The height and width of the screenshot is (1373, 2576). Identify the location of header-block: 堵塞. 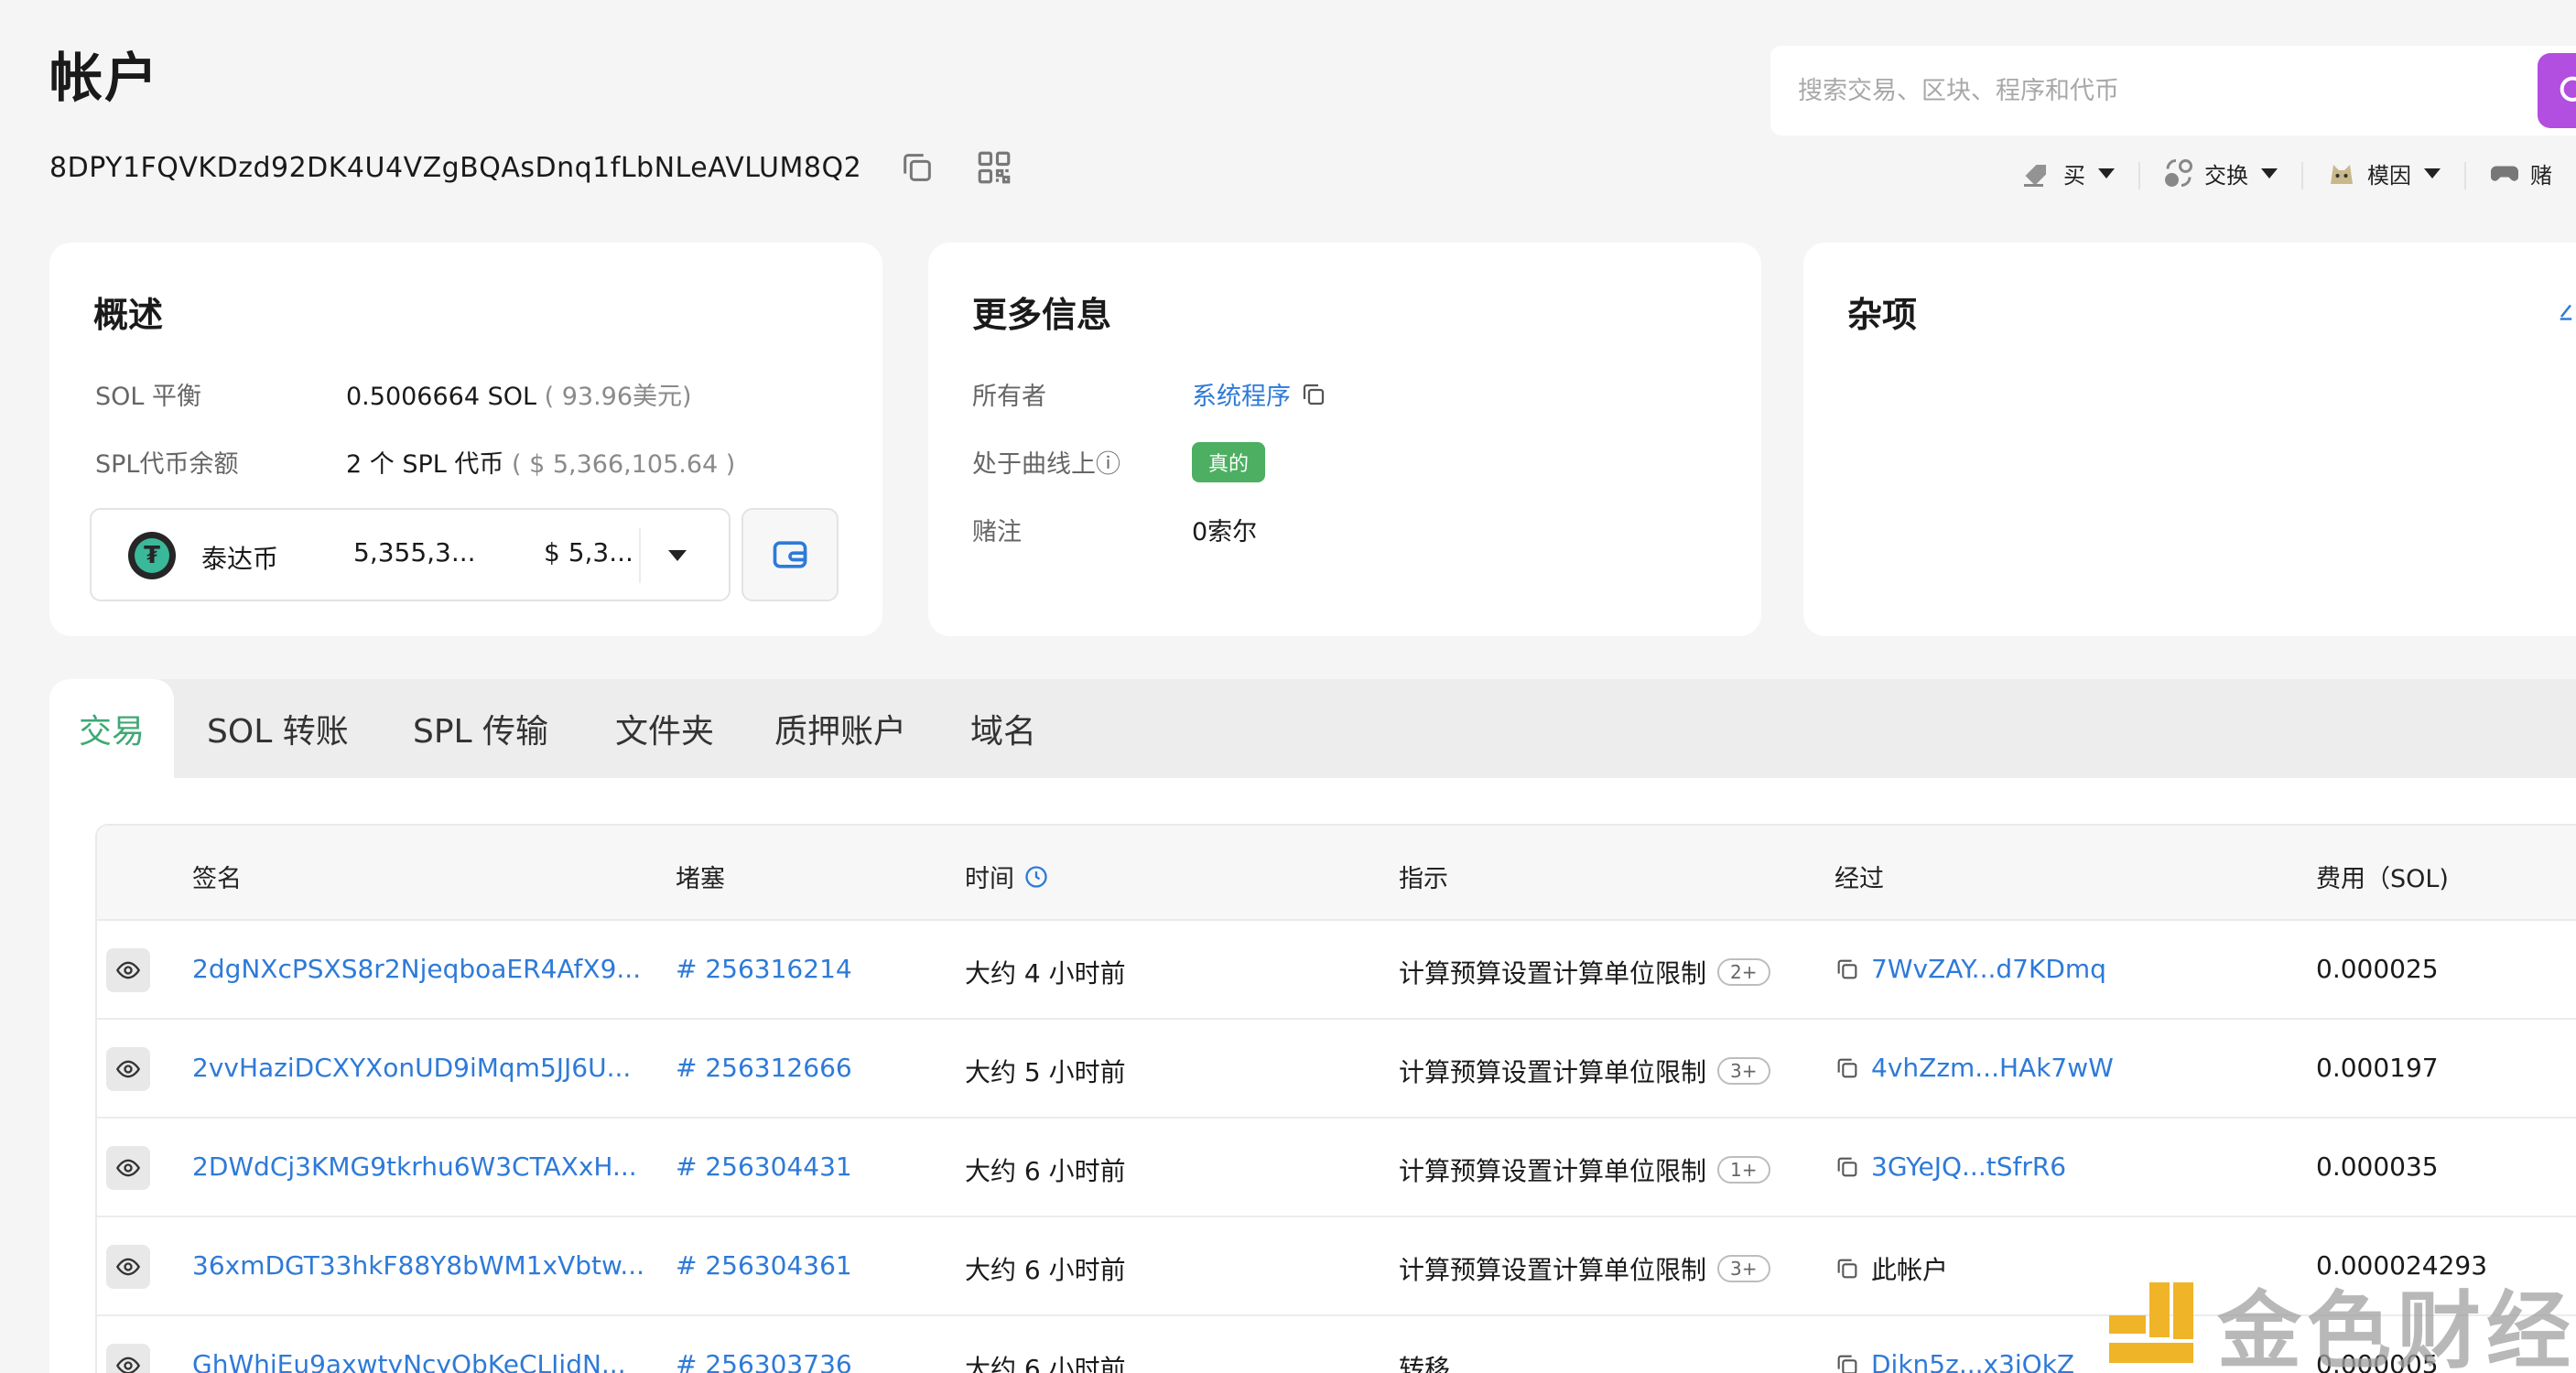
(701, 879).